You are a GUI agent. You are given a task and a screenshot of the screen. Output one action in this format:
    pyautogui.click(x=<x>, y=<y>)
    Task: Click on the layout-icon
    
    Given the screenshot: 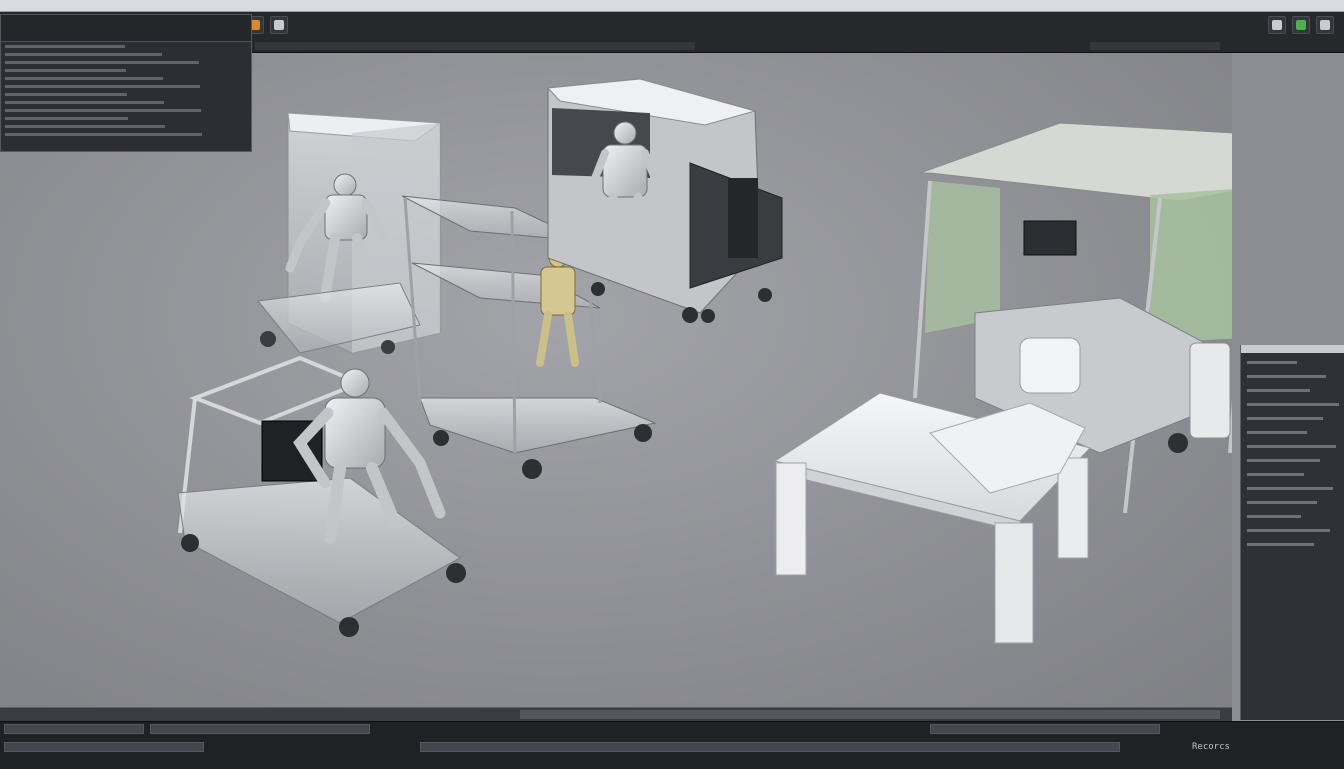 What is the action you would take?
    pyautogui.click(x=1277, y=25)
    